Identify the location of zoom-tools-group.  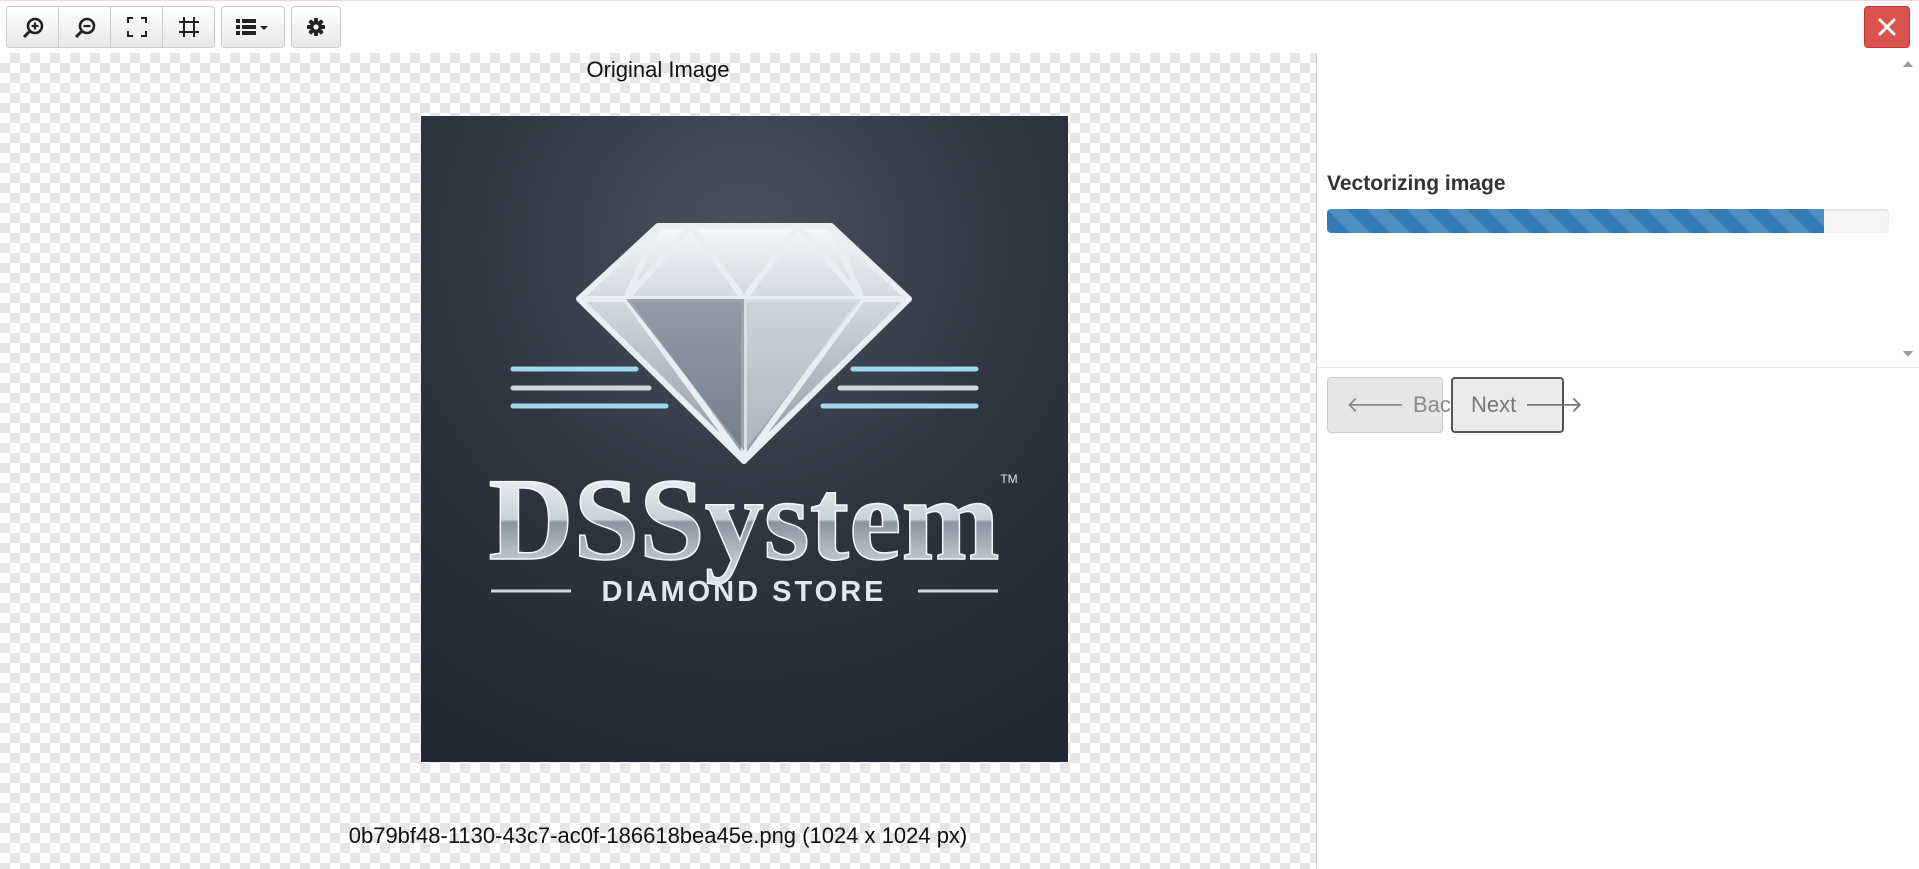
(110, 27).